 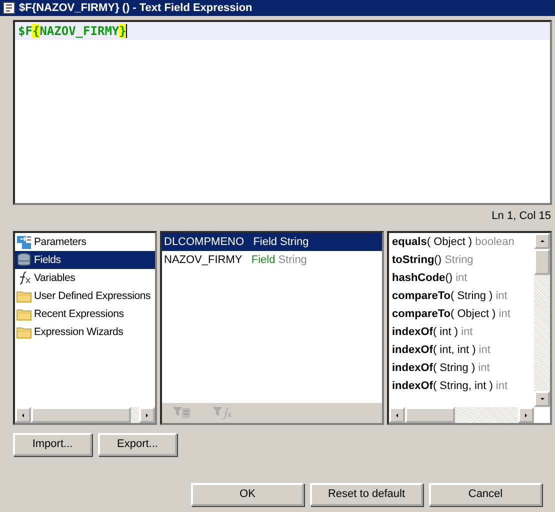 What do you see at coordinates (24, 242) in the screenshot?
I see `parameter-icon` at bounding box center [24, 242].